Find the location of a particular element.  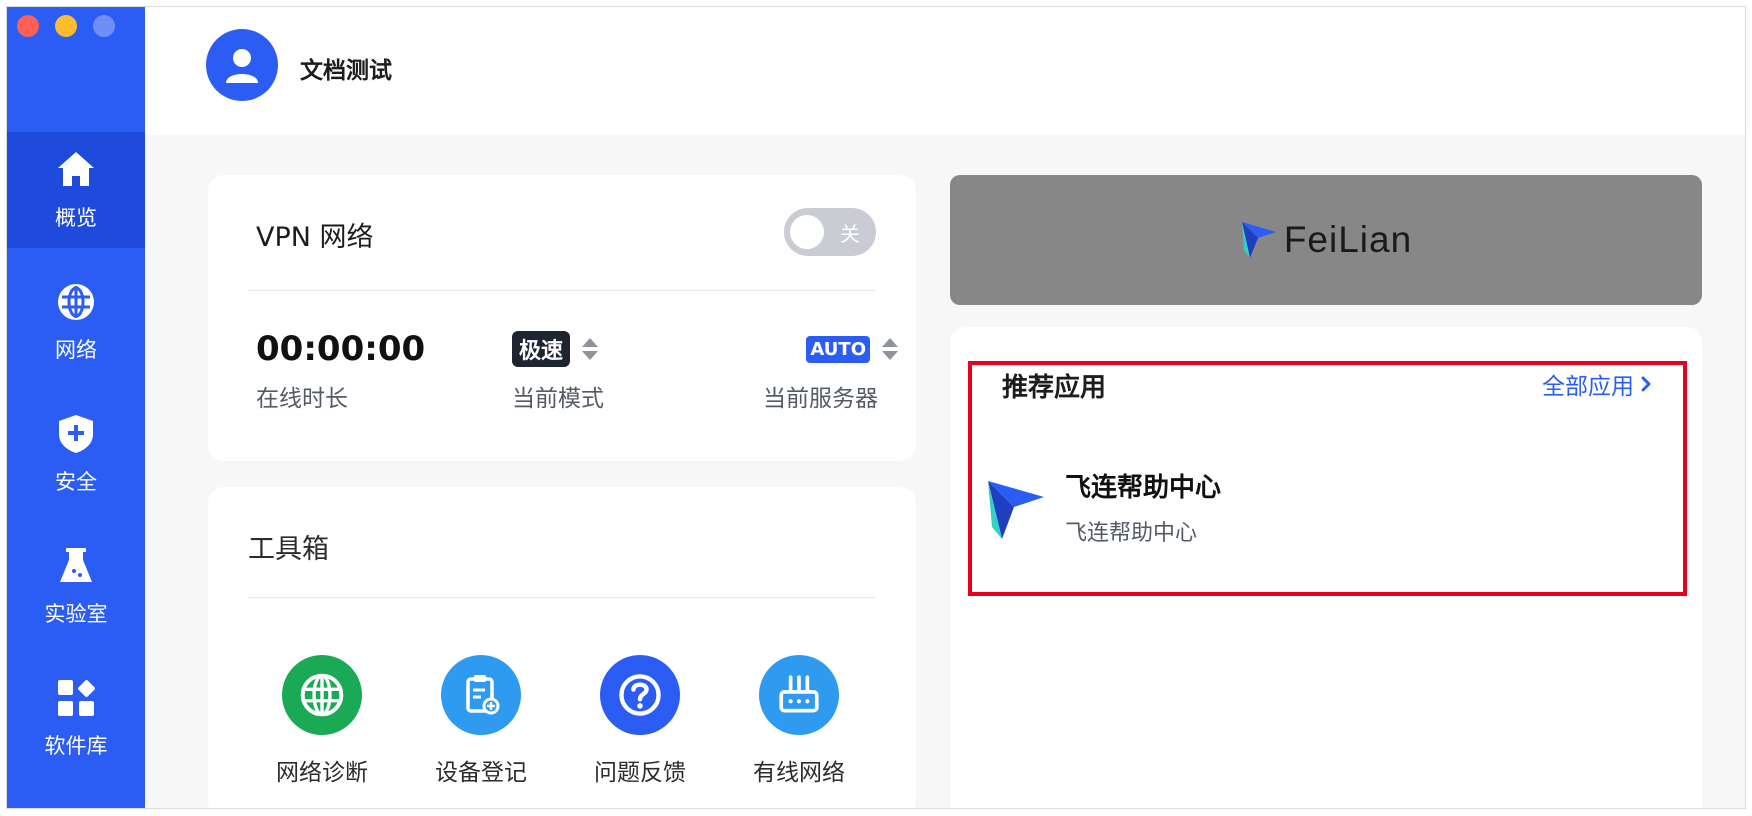

online-time-value: 00:00:00 is located at coordinates (341, 349).